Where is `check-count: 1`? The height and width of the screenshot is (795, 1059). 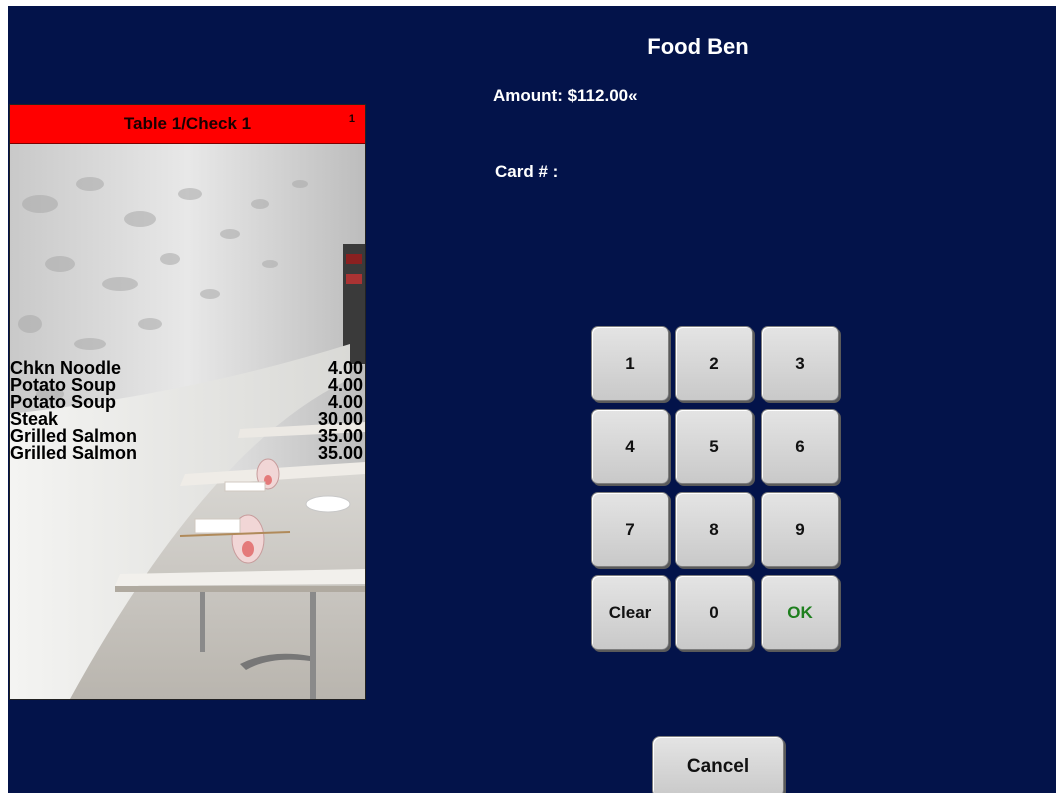 check-count: 1 is located at coordinates (351, 119).